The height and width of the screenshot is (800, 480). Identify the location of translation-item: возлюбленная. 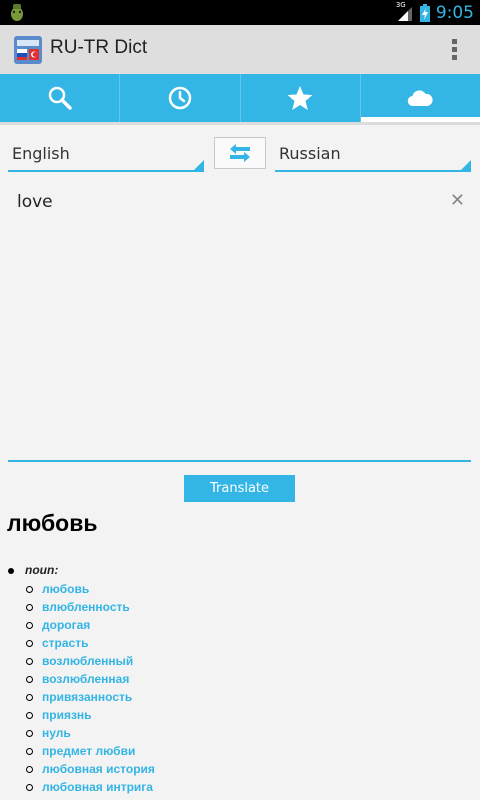
(90, 679).